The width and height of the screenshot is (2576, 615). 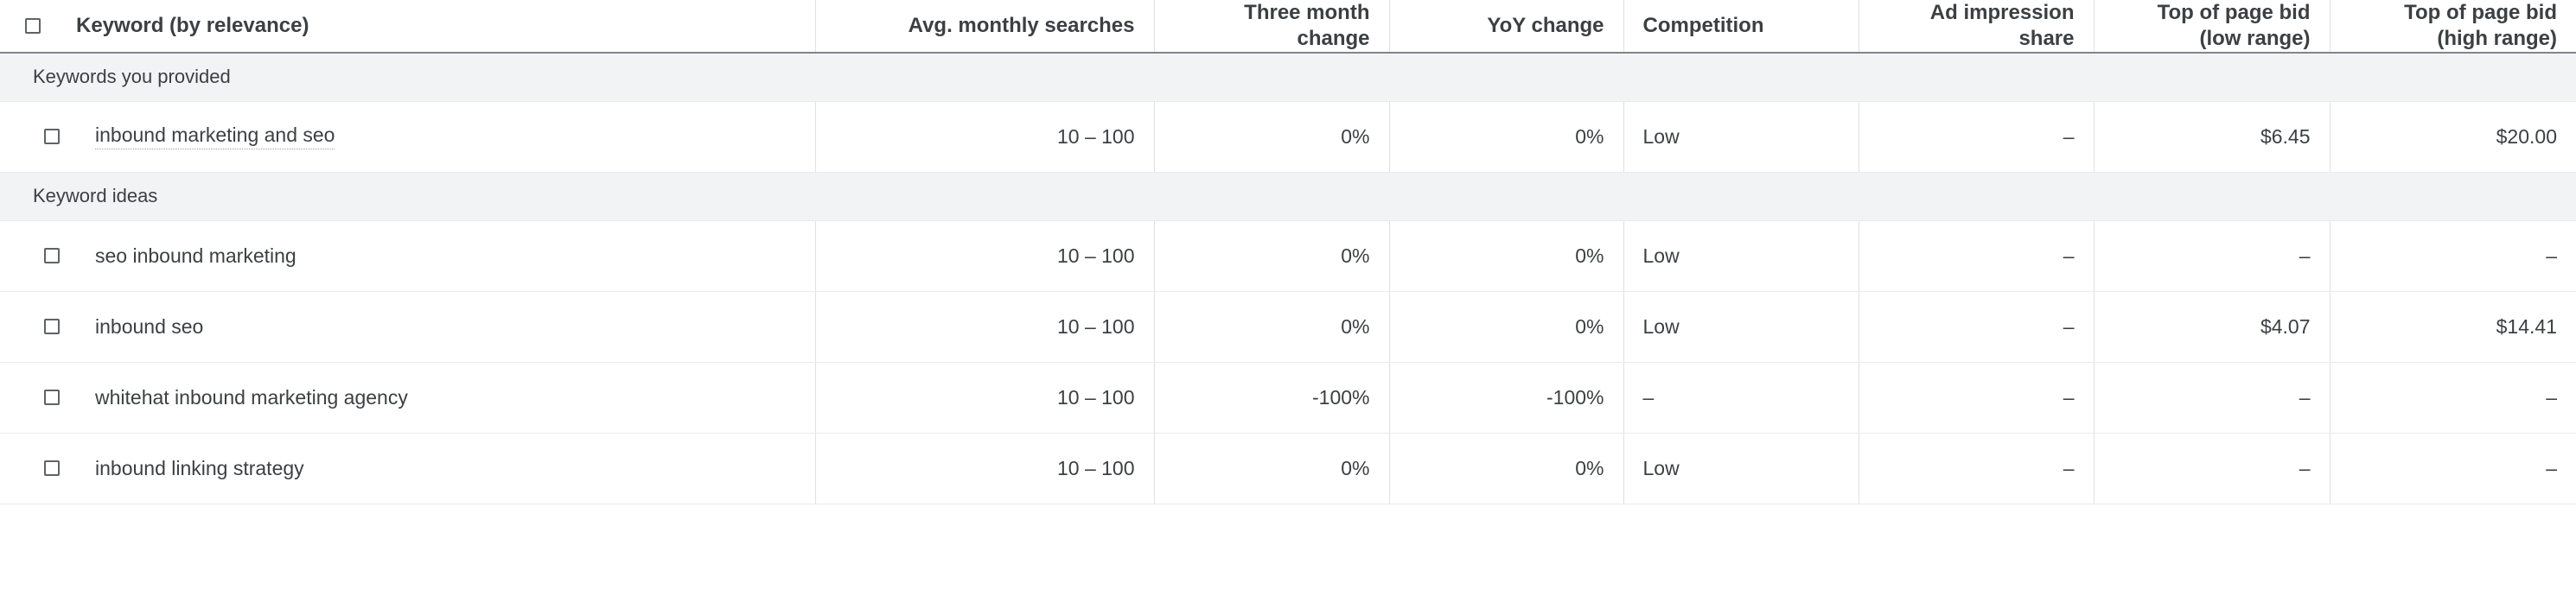 I want to click on column-header-avg-monthly-searches-label: Avg. monthly searches, so click(x=1021, y=25).